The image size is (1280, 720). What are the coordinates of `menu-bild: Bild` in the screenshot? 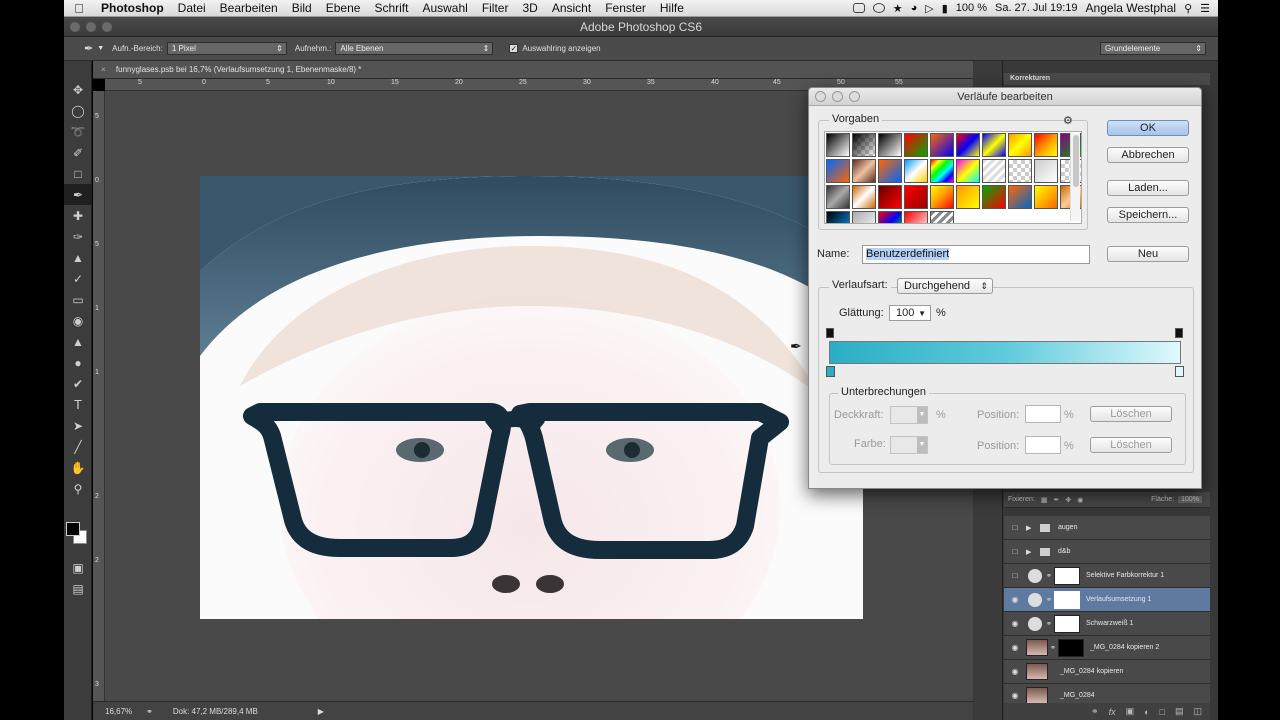 It's located at (302, 8).